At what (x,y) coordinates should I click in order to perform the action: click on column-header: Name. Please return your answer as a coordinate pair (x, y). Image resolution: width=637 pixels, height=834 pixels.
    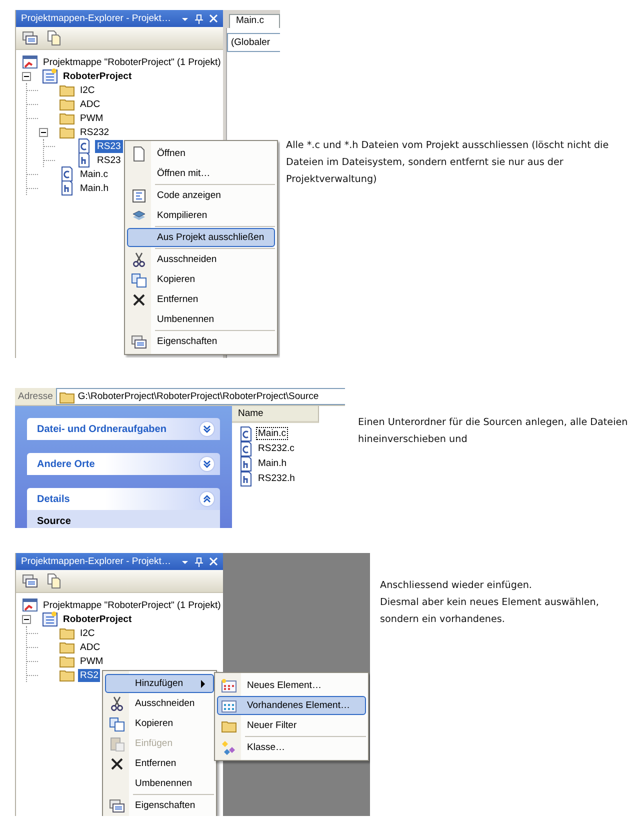
    Looking at the image, I should click on (275, 414).